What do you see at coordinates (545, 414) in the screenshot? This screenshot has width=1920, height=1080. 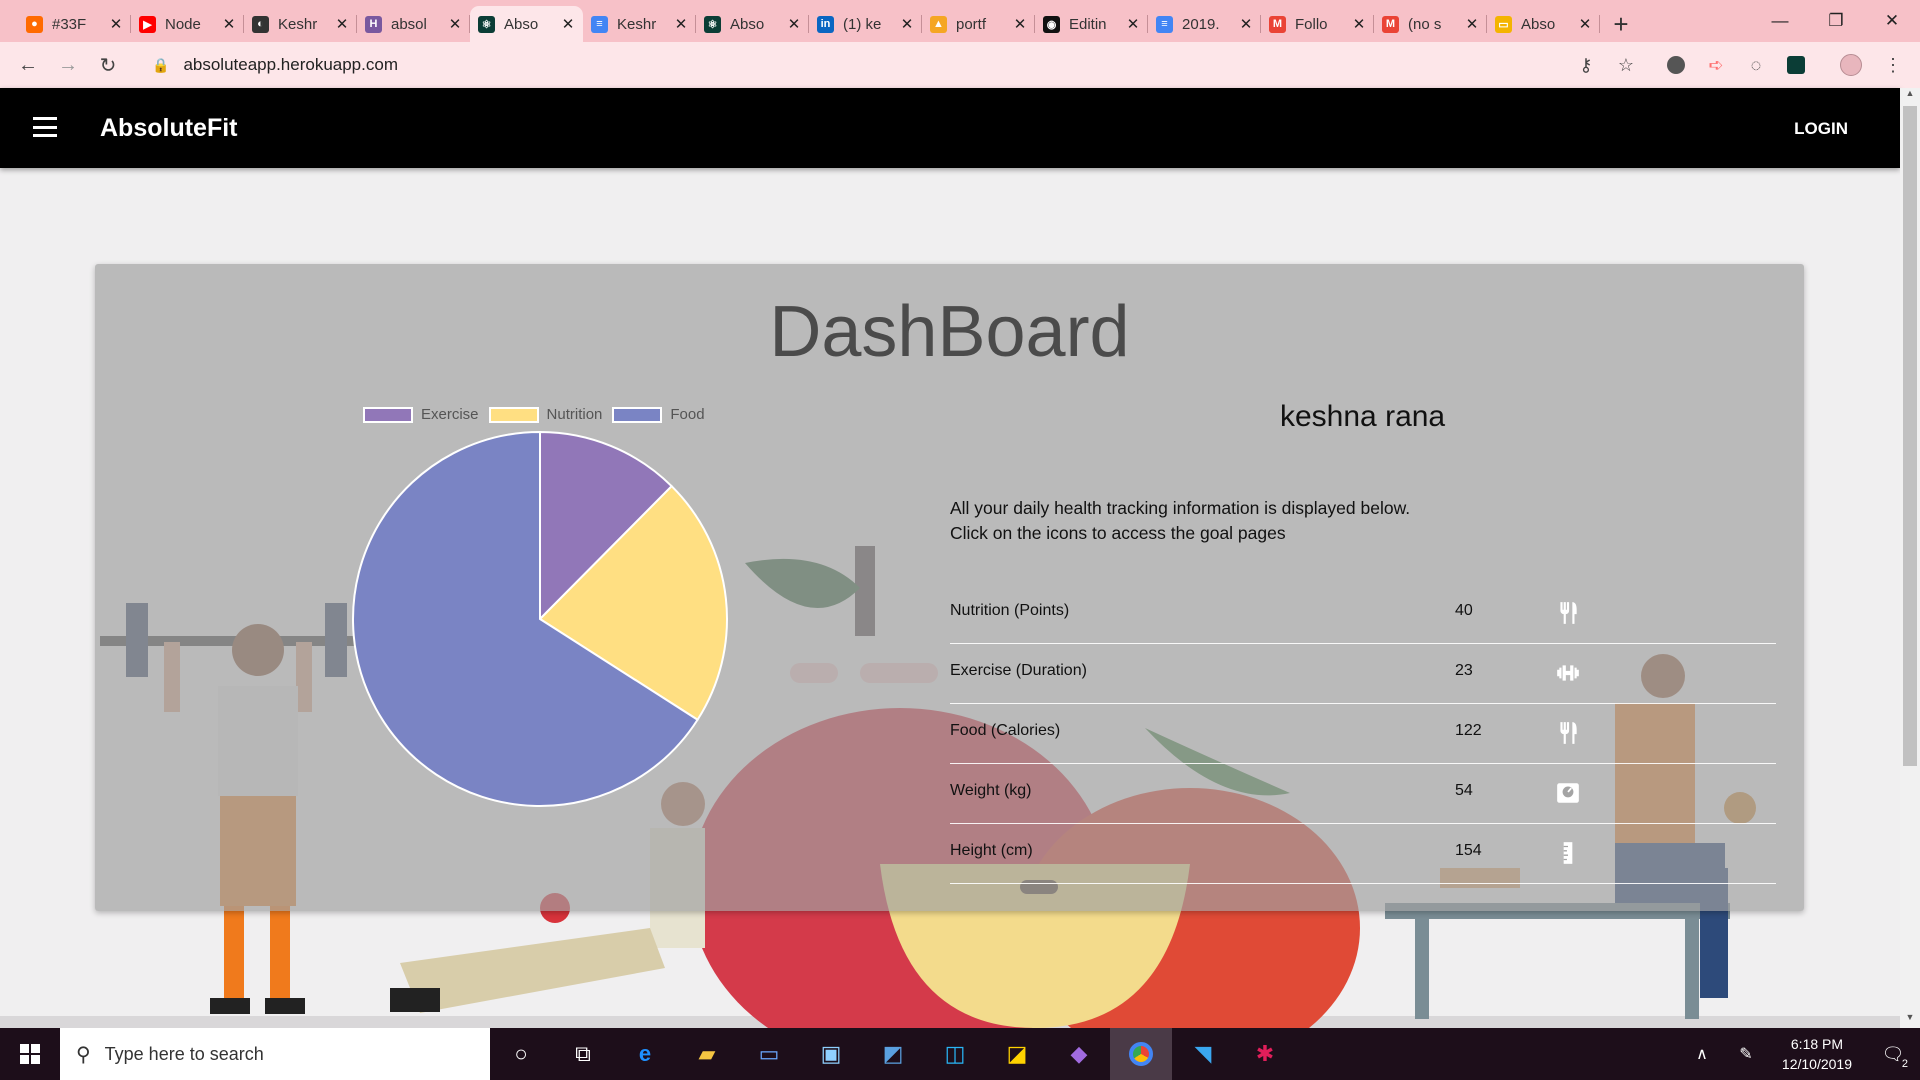 I see `legend-item-nutrition: Nutrition` at bounding box center [545, 414].